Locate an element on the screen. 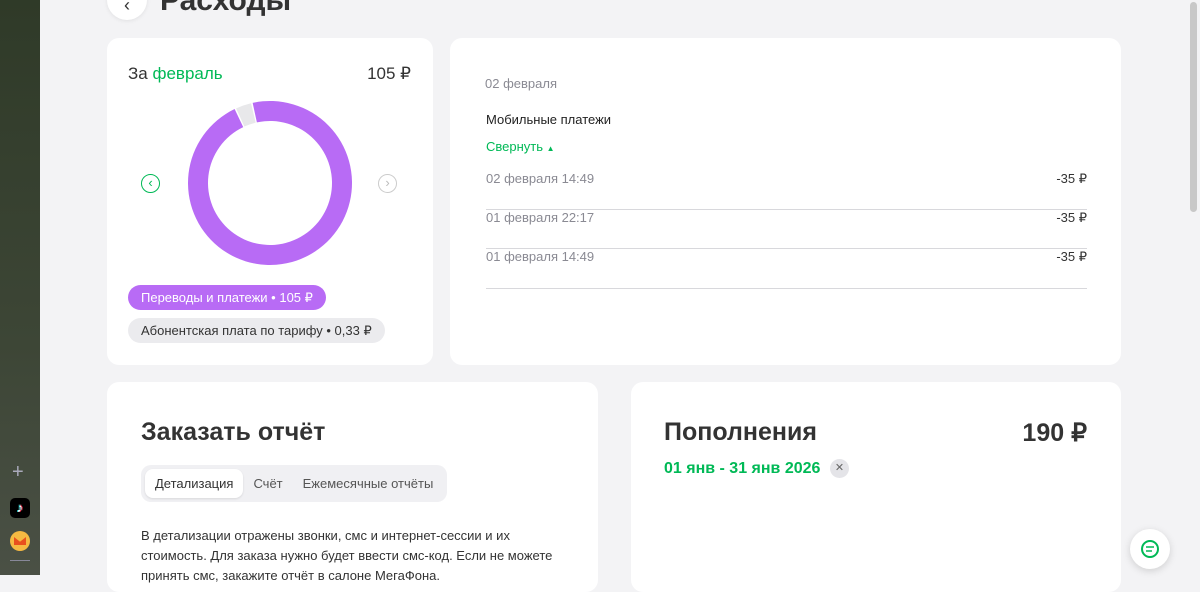 The width and height of the screenshot is (1200, 592). report-tabs: Детализация Счёт Ежемесячные отчёты is located at coordinates (294, 483).